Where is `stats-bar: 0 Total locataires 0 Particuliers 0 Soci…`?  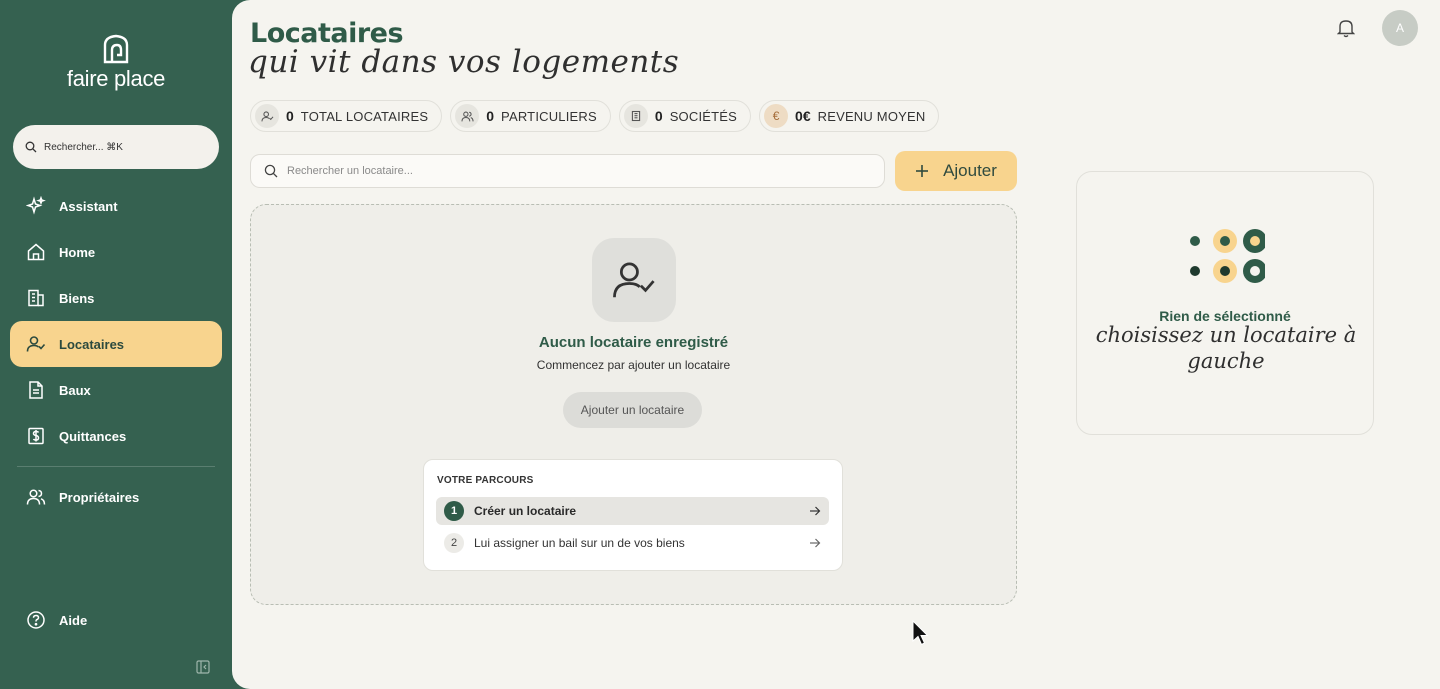 stats-bar: 0 Total locataires 0 Particuliers 0 Soci… is located at coordinates (595, 116).